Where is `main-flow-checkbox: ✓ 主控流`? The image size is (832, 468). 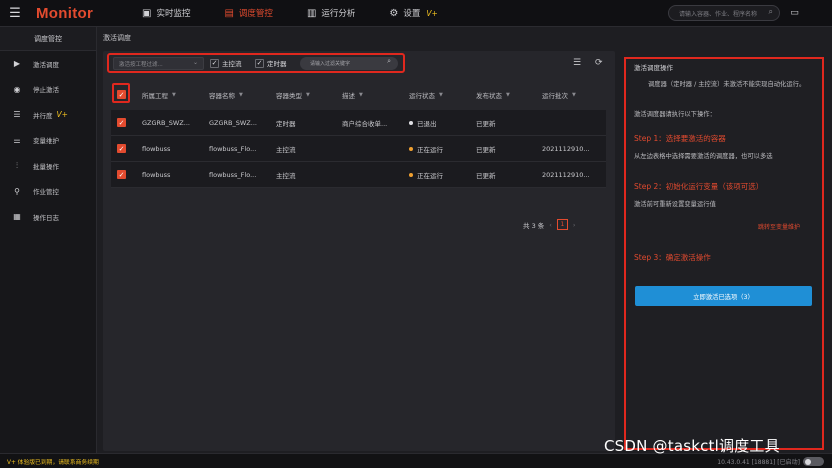
main-flow-checkbox: ✓ 主控流 is located at coordinates (226, 63).